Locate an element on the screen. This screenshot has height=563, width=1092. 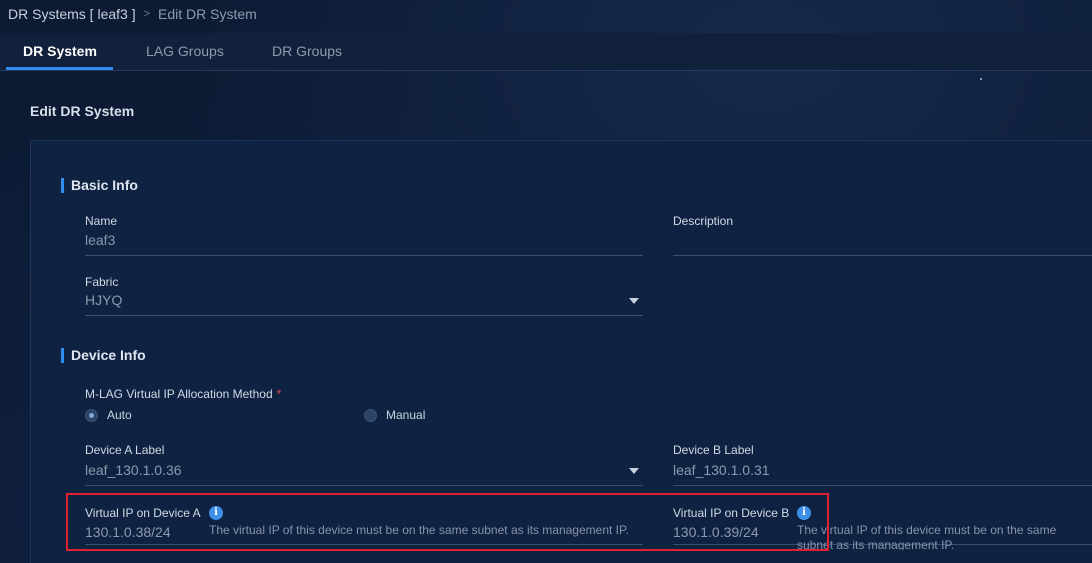
radio-manual-label: Manual is located at coordinates (406, 415).